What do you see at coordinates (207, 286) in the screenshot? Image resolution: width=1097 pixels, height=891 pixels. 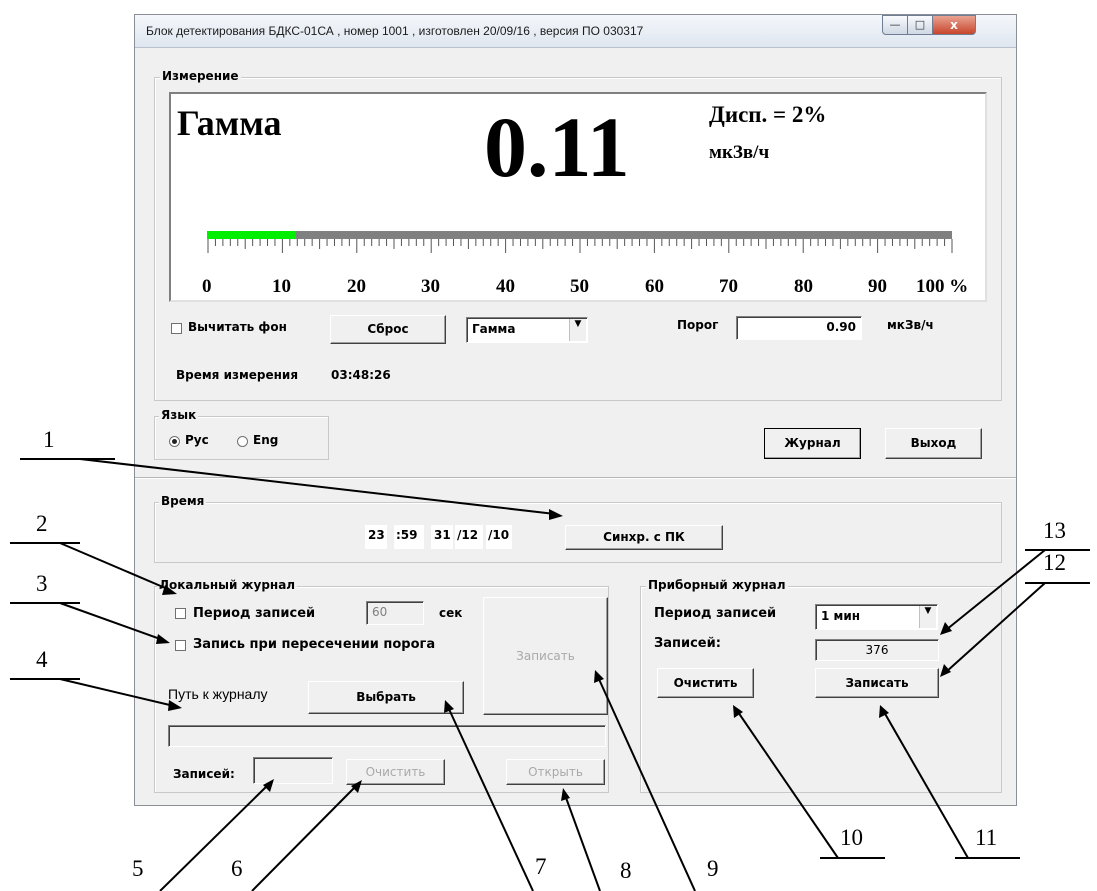 I see `scale-label: 0` at bounding box center [207, 286].